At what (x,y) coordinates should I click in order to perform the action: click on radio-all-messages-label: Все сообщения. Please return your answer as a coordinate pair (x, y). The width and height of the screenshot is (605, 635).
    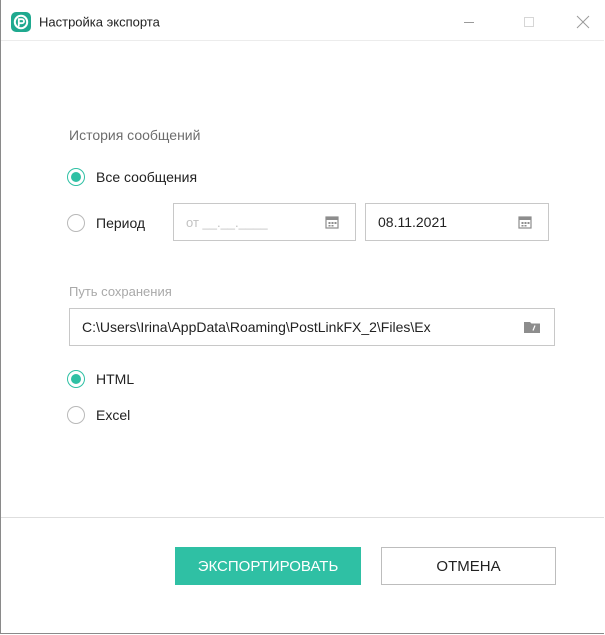
    Looking at the image, I should click on (147, 177).